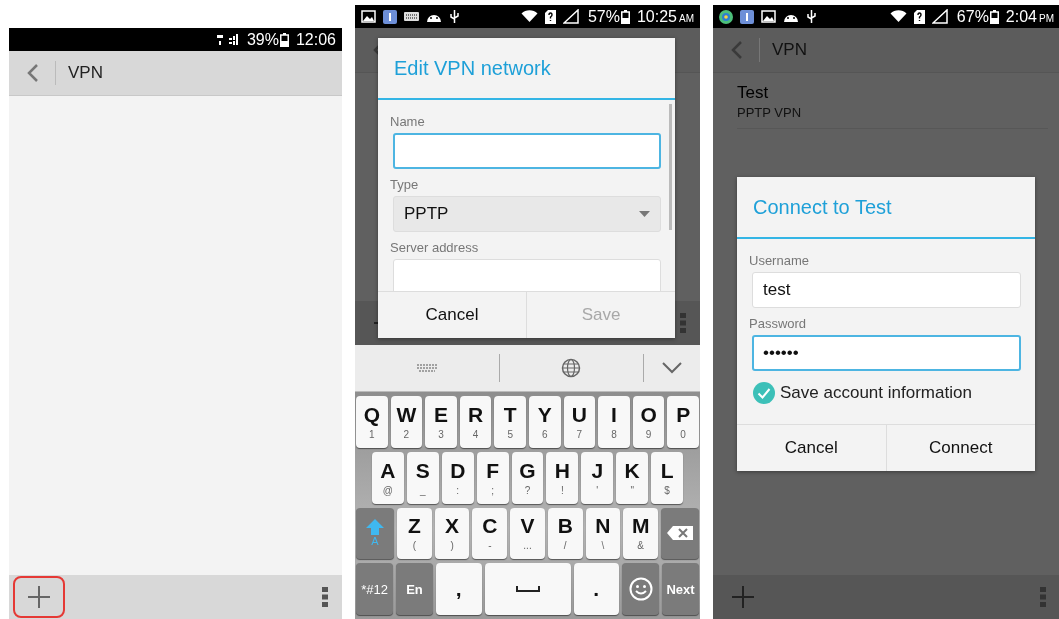  What do you see at coordinates (527, 151) in the screenshot?
I see `input-field` at bounding box center [527, 151].